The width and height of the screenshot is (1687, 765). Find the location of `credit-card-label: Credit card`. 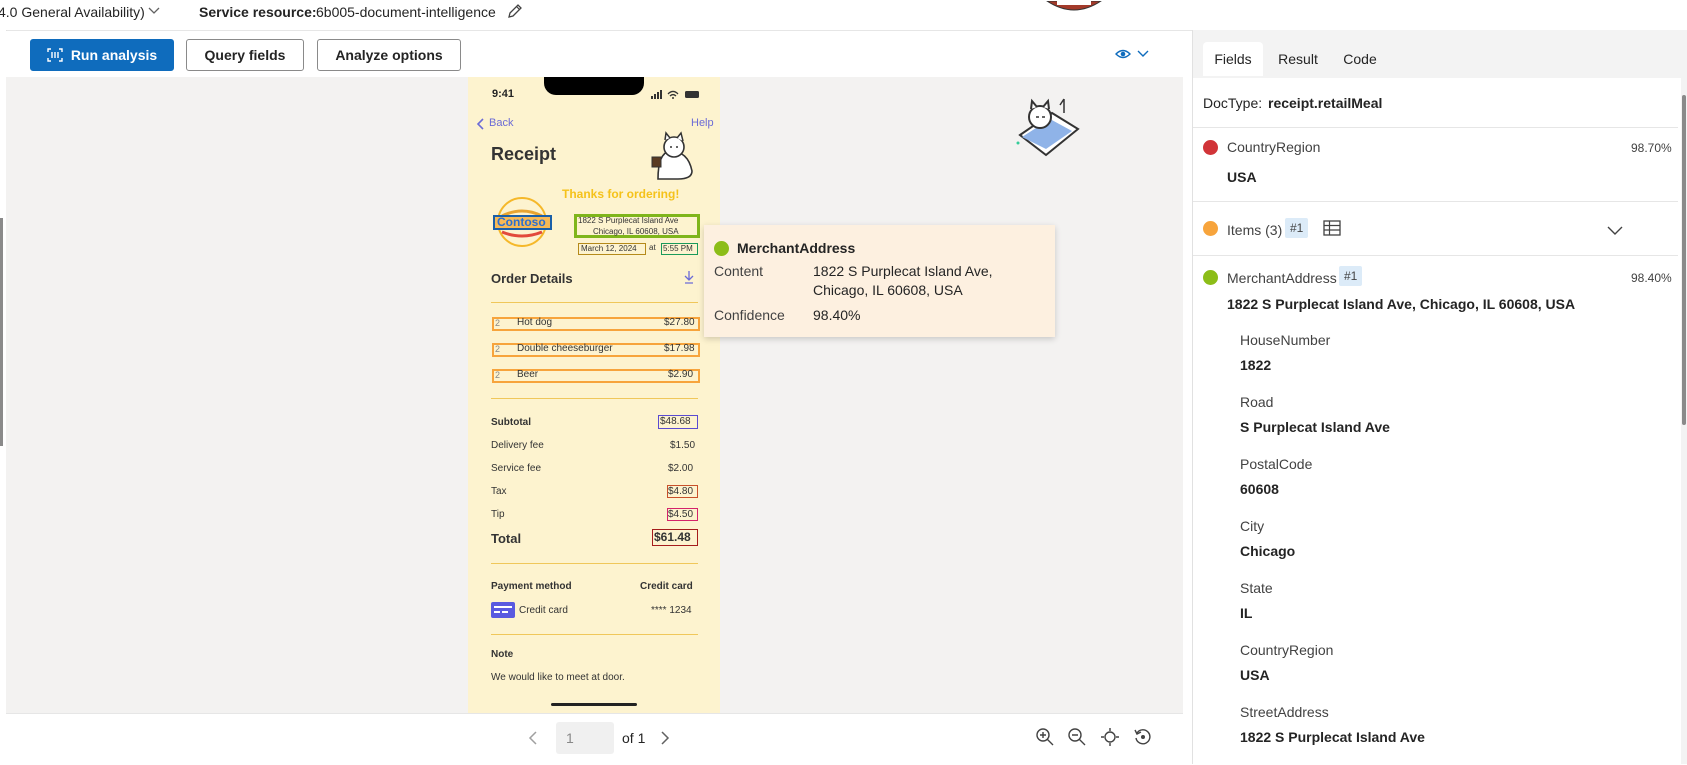

credit-card-label: Credit card is located at coordinates (543, 610).